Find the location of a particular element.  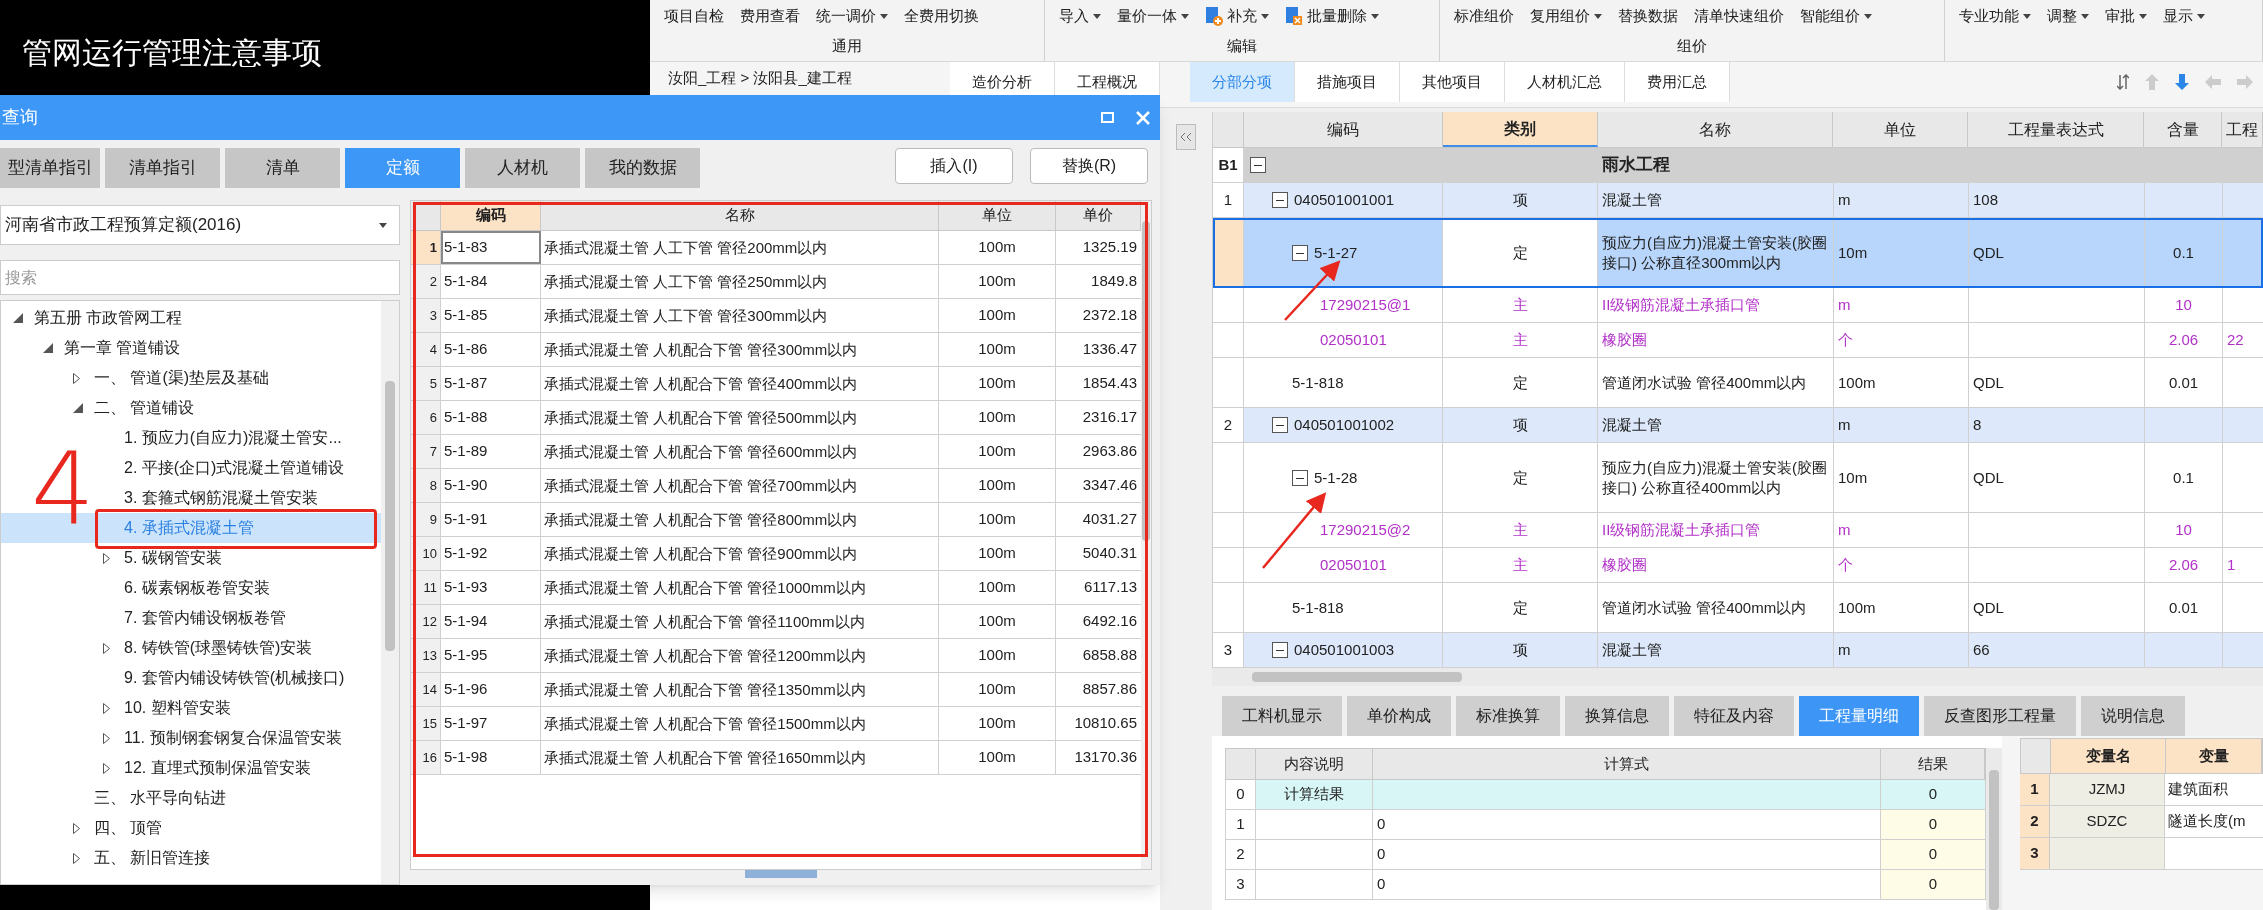

column-header: 含量 is located at coordinates (2183, 129).